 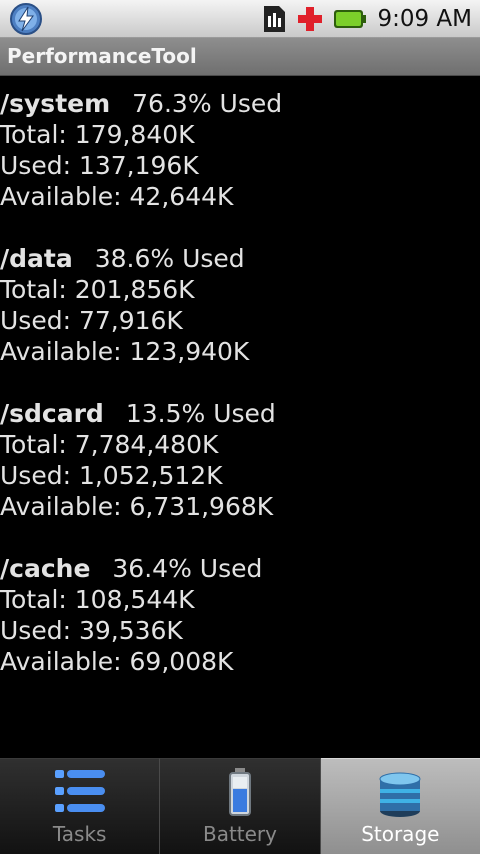 I want to click on filesystem-used: Used: 1,052,512K, so click(x=111, y=475).